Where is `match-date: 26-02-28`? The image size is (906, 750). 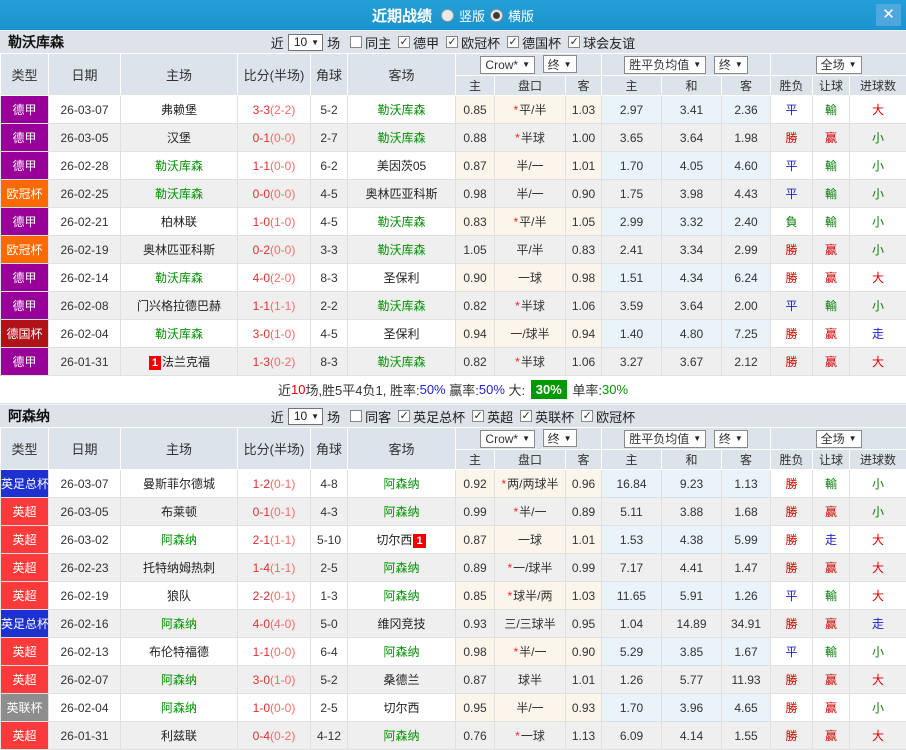 match-date: 26-02-28 is located at coordinates (85, 166).